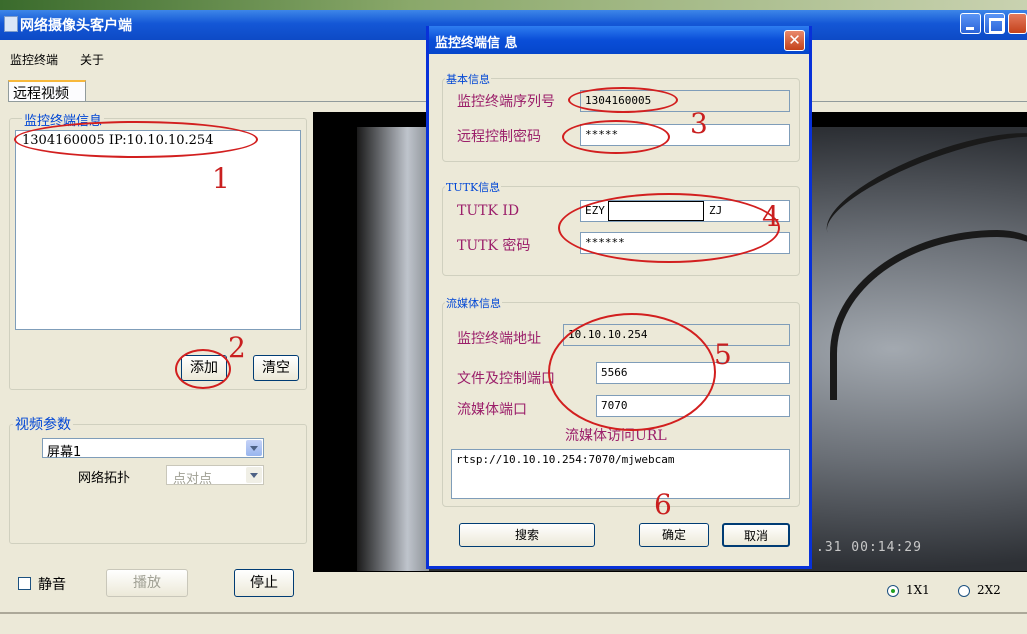 The height and width of the screenshot is (634, 1027). What do you see at coordinates (994, 23) in the screenshot?
I see `maximize-button` at bounding box center [994, 23].